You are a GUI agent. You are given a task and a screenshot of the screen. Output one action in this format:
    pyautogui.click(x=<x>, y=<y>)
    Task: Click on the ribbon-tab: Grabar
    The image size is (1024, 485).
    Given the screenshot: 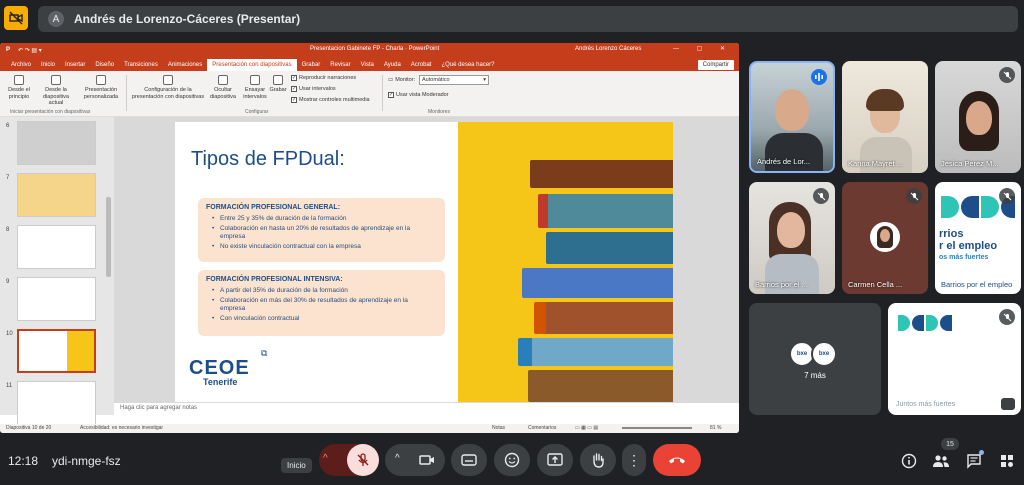 What is the action you would take?
    pyautogui.click(x=311, y=66)
    